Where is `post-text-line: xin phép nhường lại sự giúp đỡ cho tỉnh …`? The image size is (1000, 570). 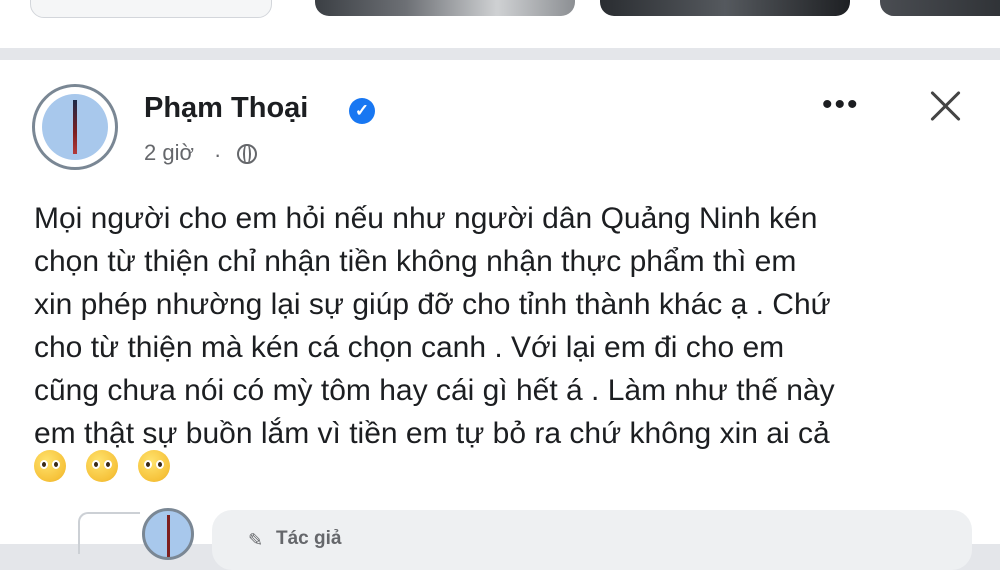
post-text-line: xin phép nhường lại sự giúp đỡ cho tỉnh … is located at coordinates (432, 304).